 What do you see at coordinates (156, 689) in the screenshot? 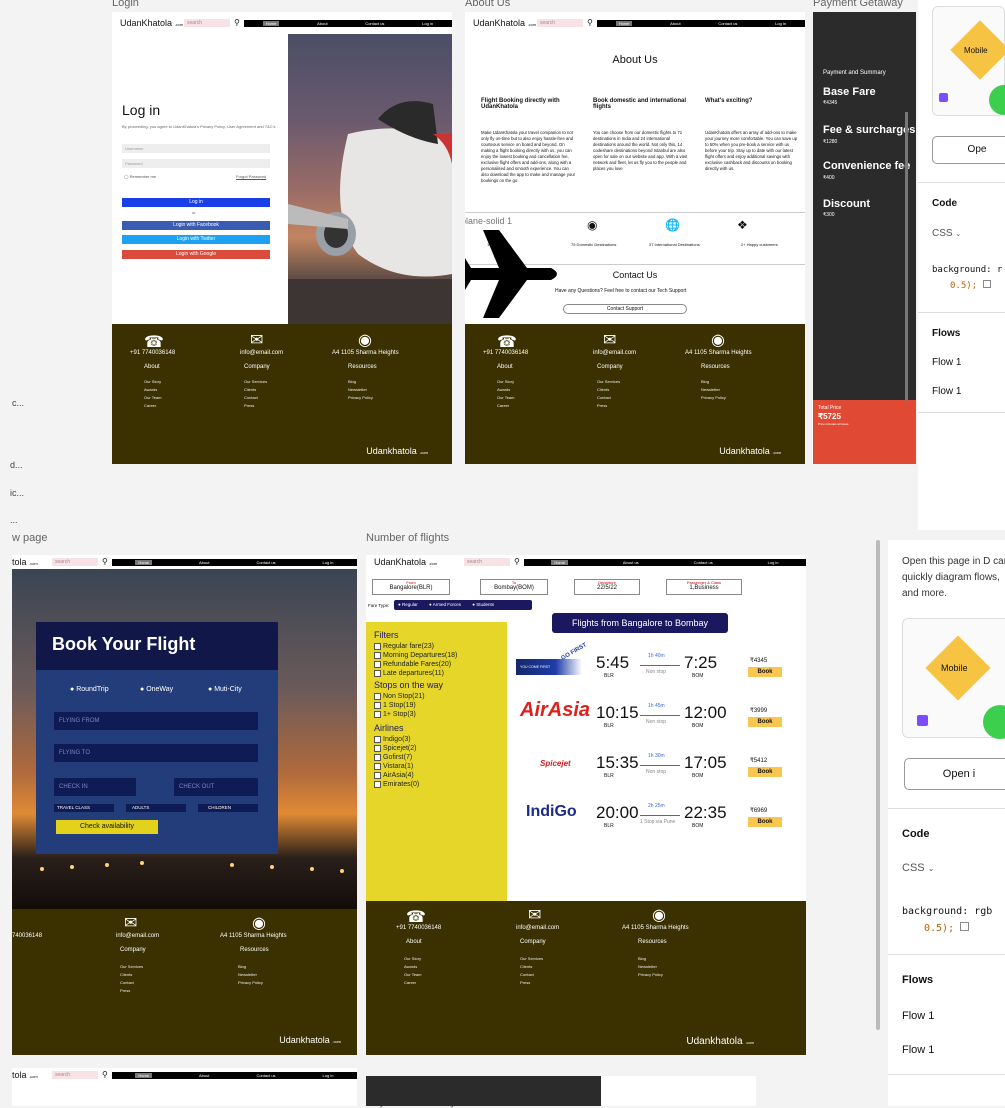
I see `radio-oneway: ● OneWay` at bounding box center [156, 689].